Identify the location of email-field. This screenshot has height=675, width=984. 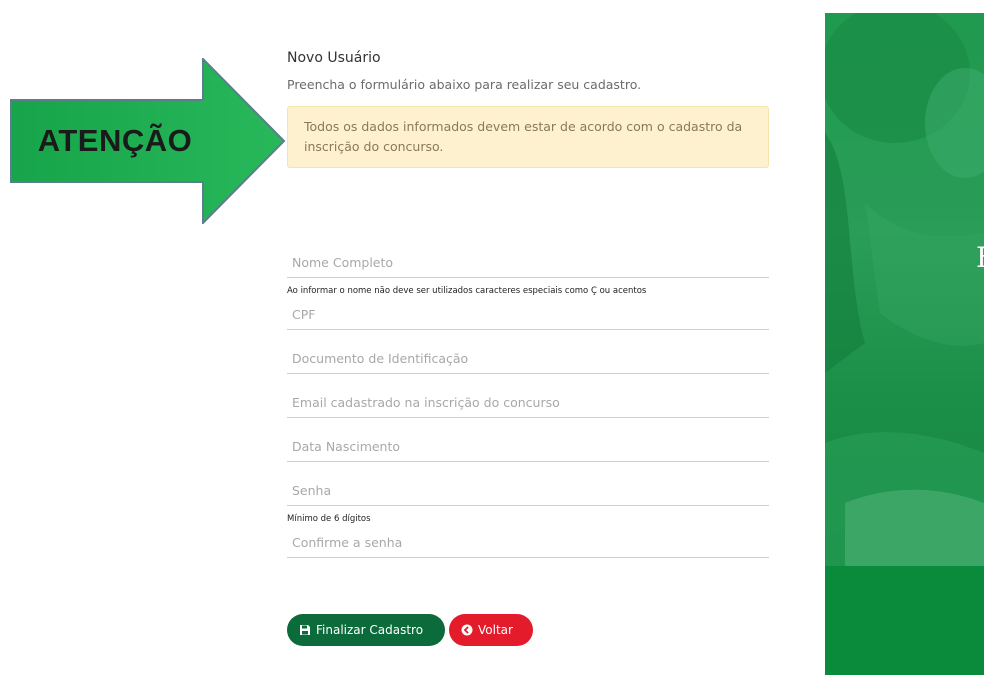
(528, 396).